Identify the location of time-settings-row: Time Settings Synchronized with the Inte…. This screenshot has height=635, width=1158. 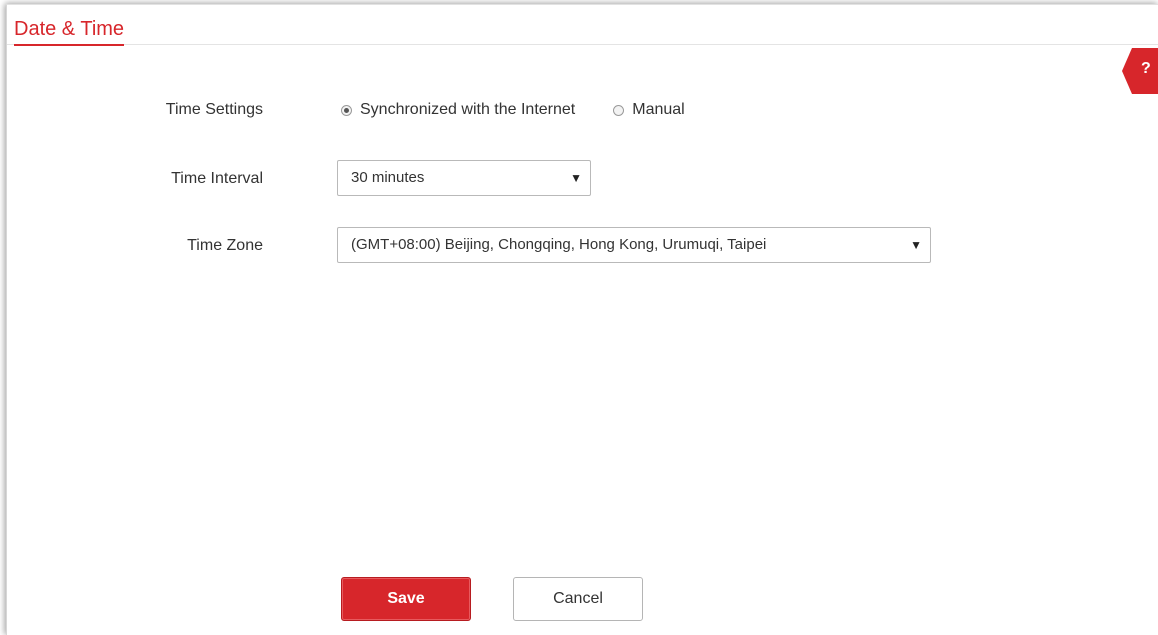
(557, 109).